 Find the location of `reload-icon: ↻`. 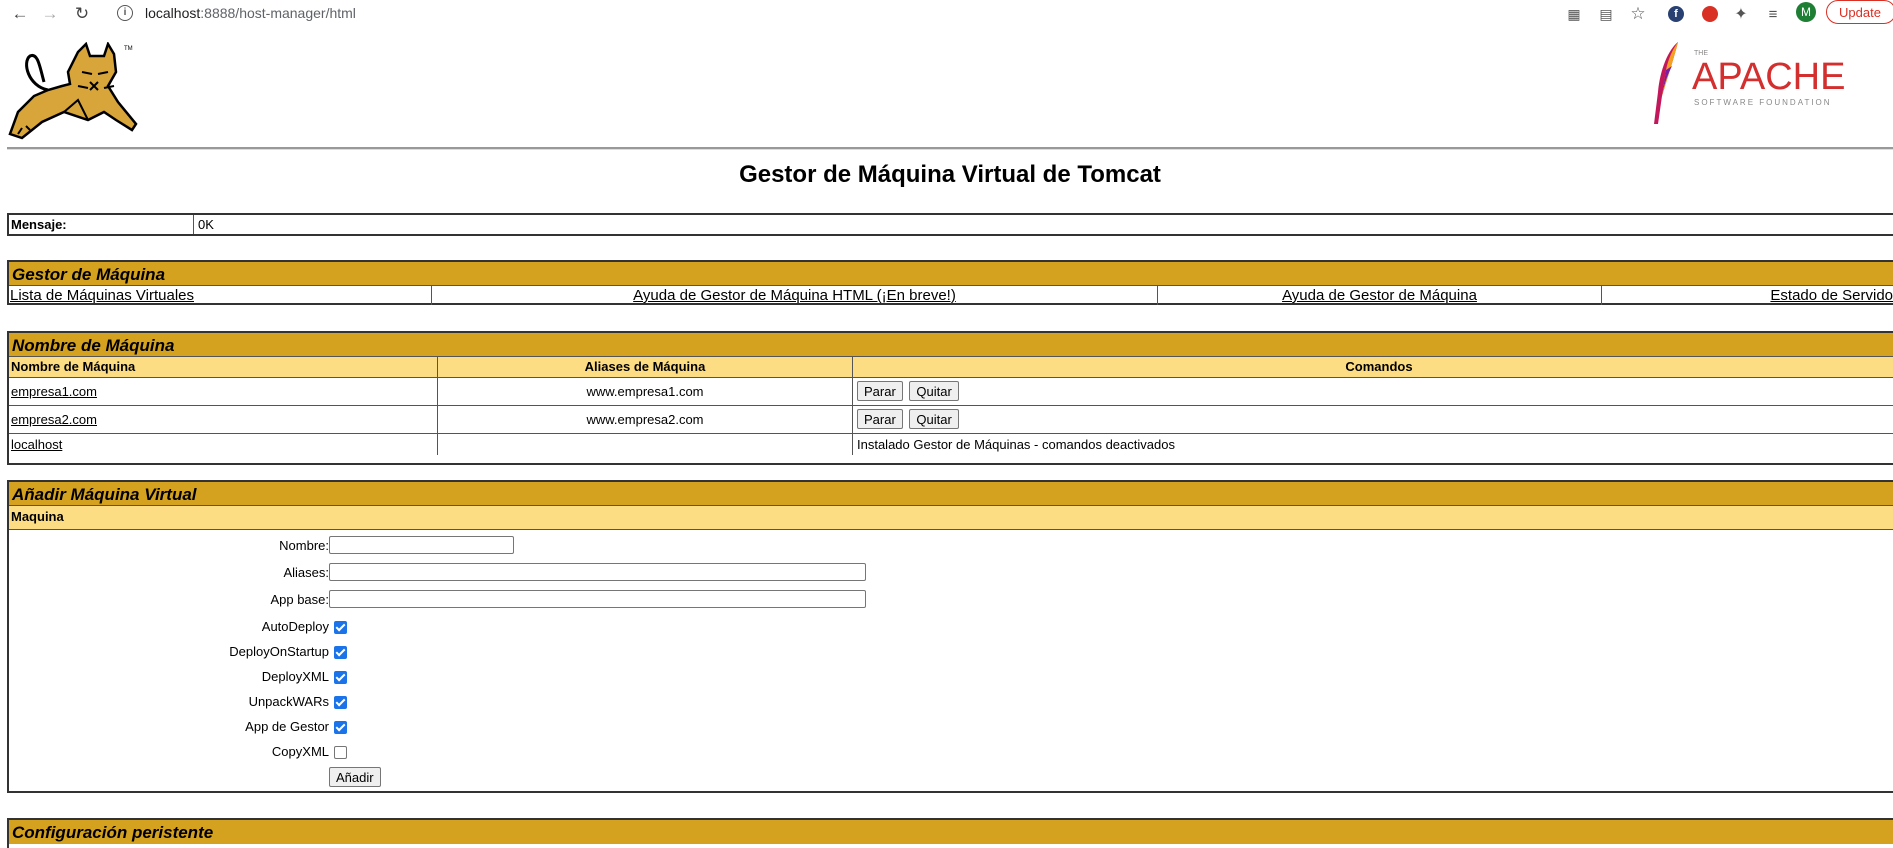

reload-icon: ↻ is located at coordinates (82, 14).